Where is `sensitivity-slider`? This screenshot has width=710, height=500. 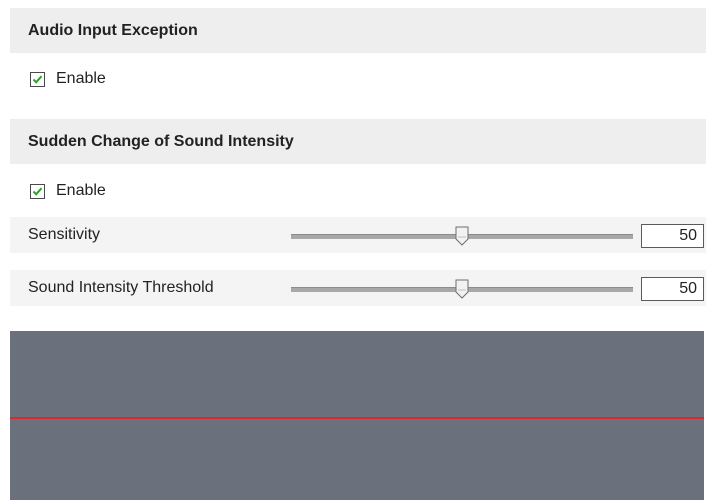 sensitivity-slider is located at coordinates (462, 236).